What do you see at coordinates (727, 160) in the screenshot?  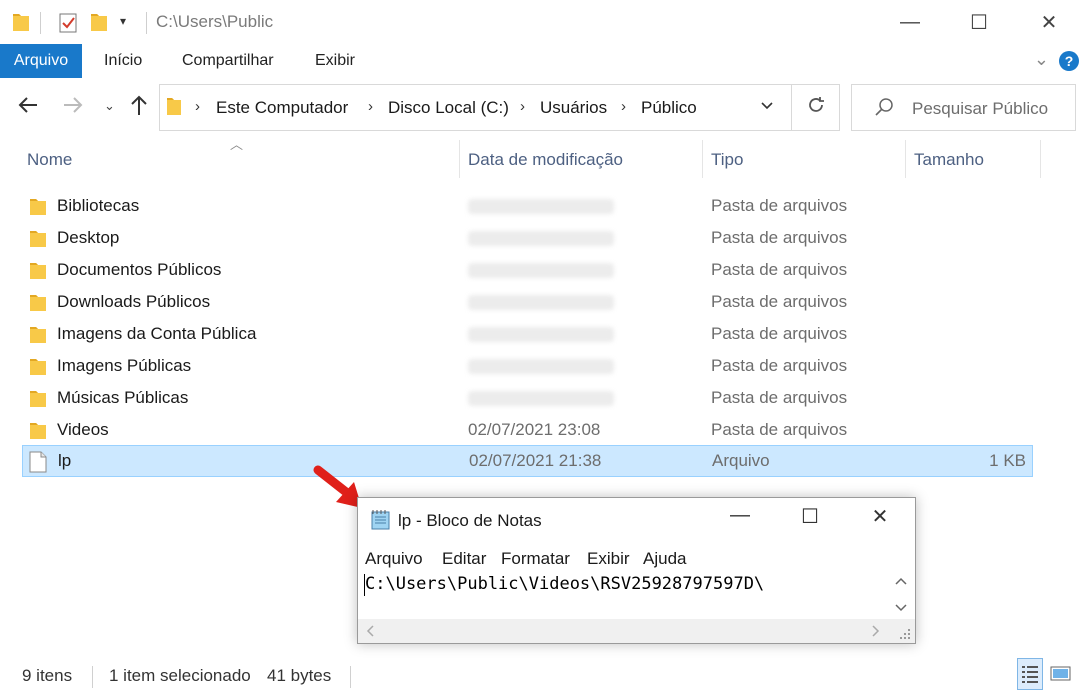 I see `column-header-type: Tipo` at bounding box center [727, 160].